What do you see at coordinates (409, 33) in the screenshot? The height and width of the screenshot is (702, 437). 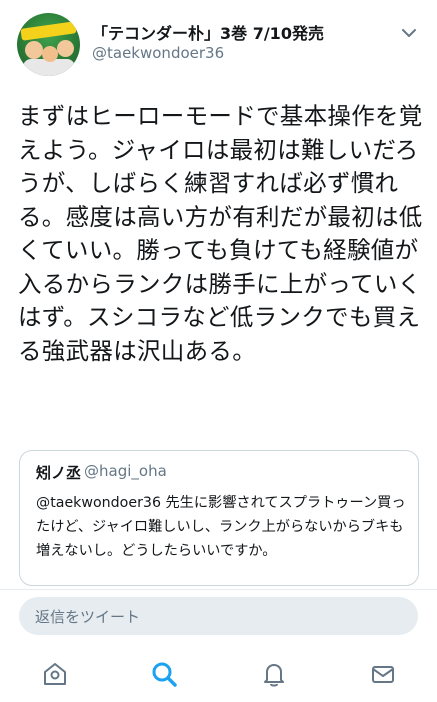 I see `chevron-down-icon` at bounding box center [409, 33].